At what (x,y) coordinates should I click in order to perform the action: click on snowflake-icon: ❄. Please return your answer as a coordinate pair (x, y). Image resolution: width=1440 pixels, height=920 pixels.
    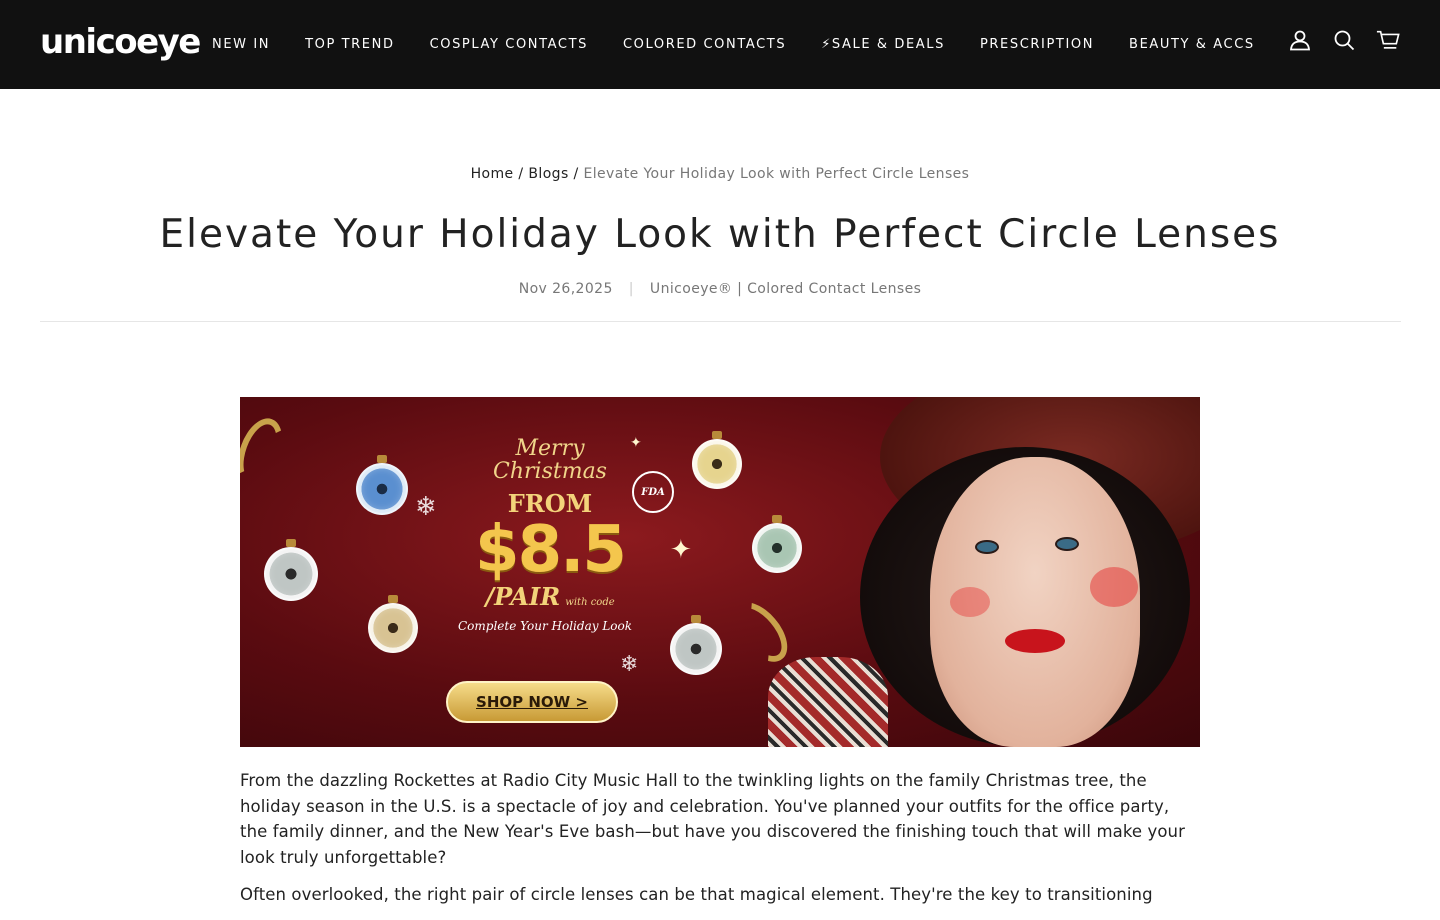
    Looking at the image, I should click on (629, 664).